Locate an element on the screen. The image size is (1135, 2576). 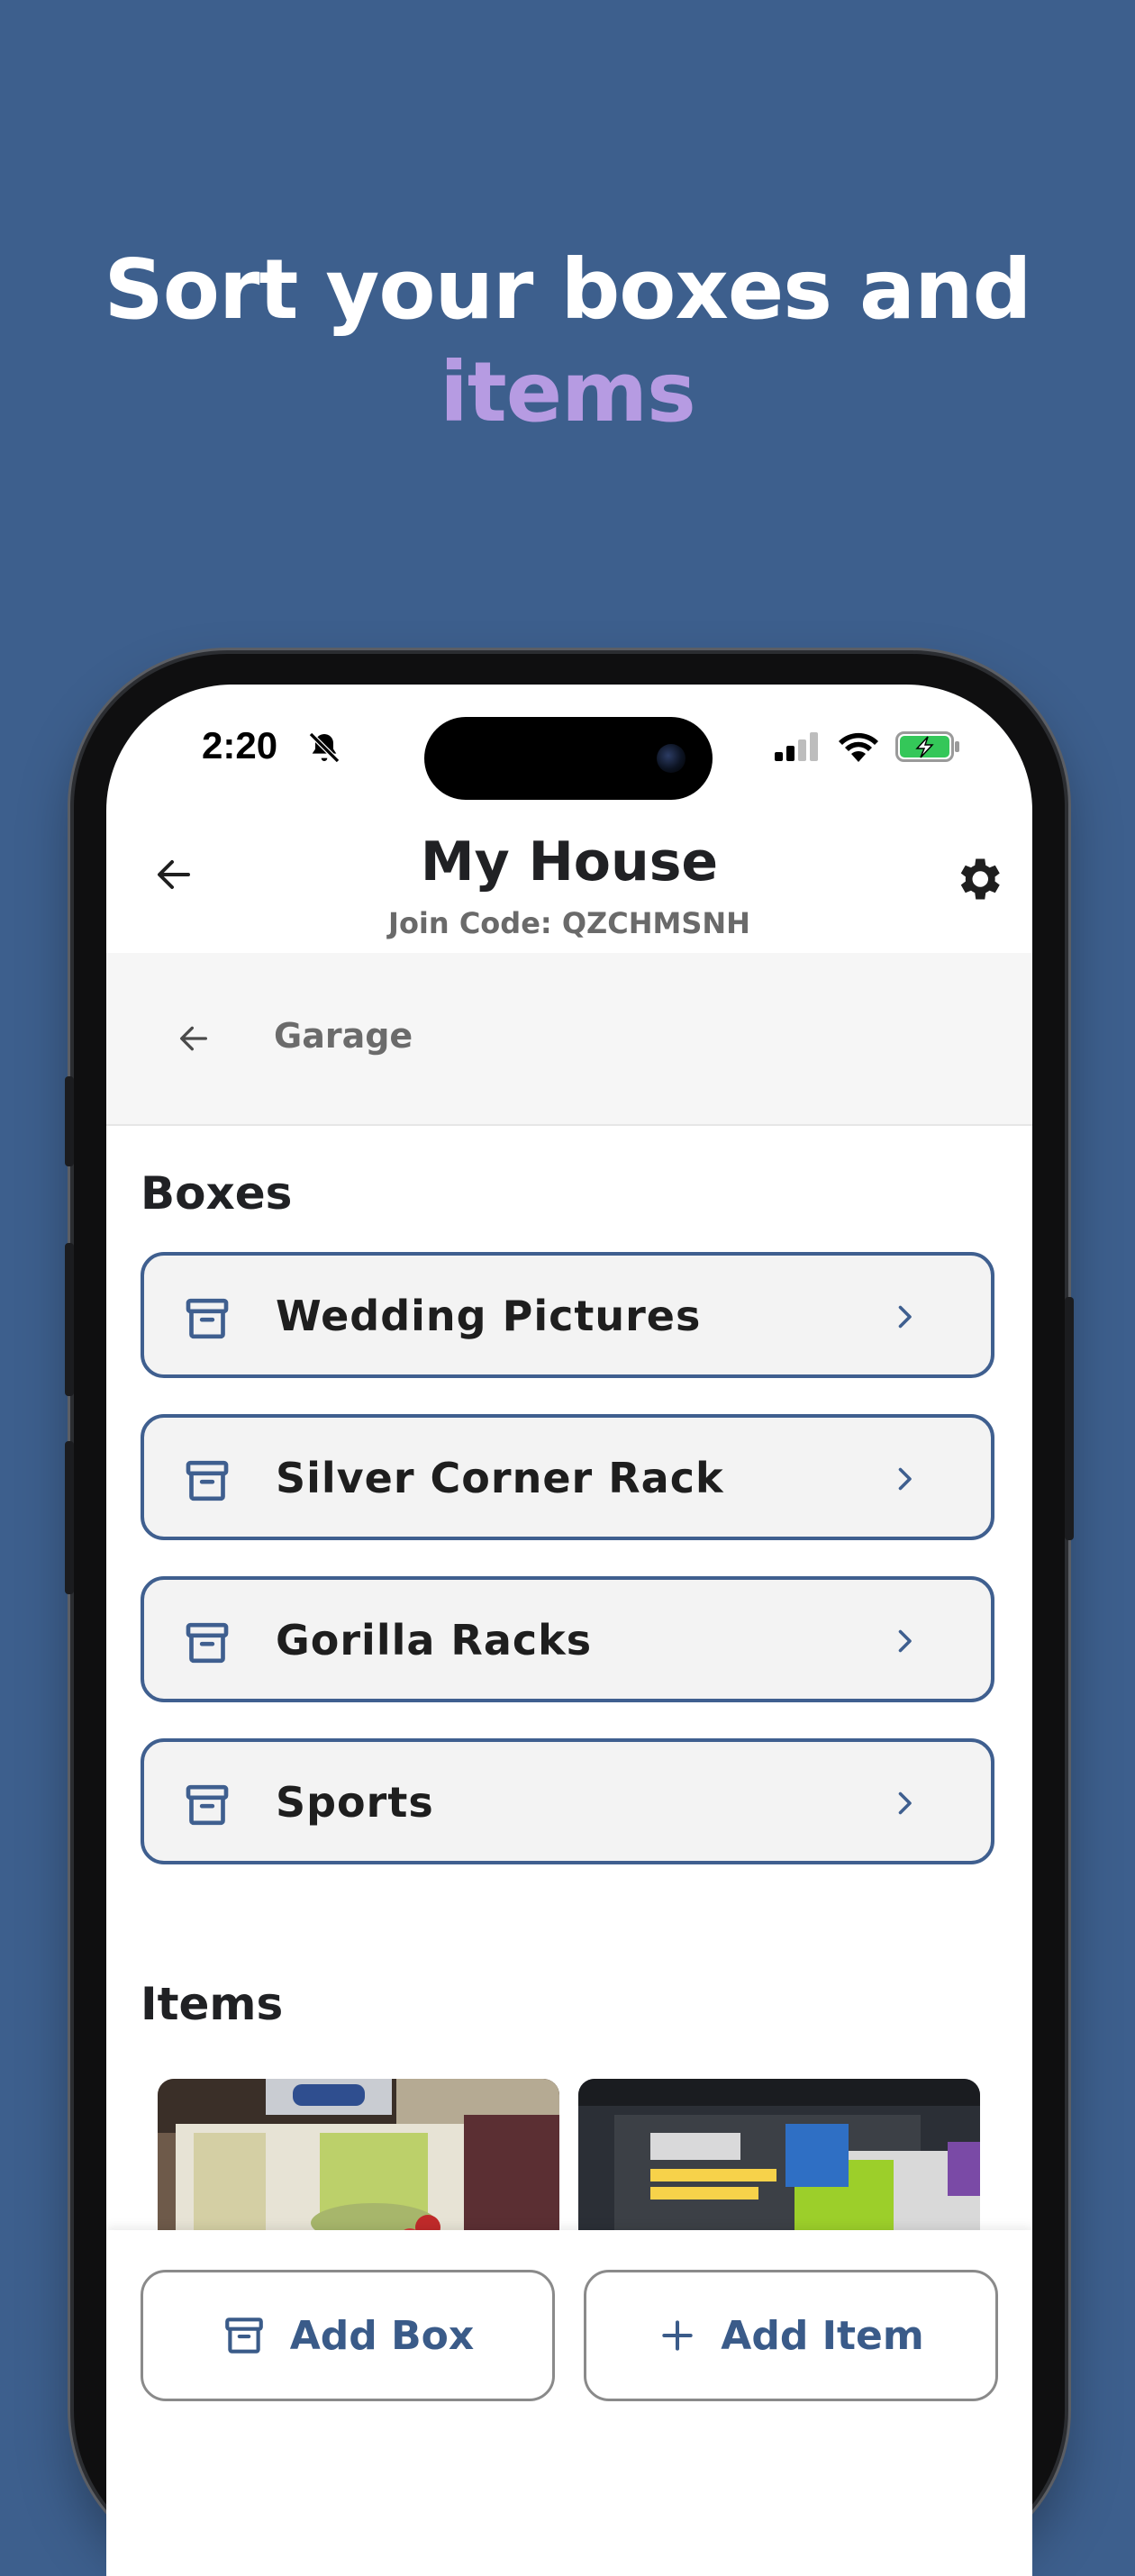
breadcrumb: Garage is located at coordinates (569, 1039).